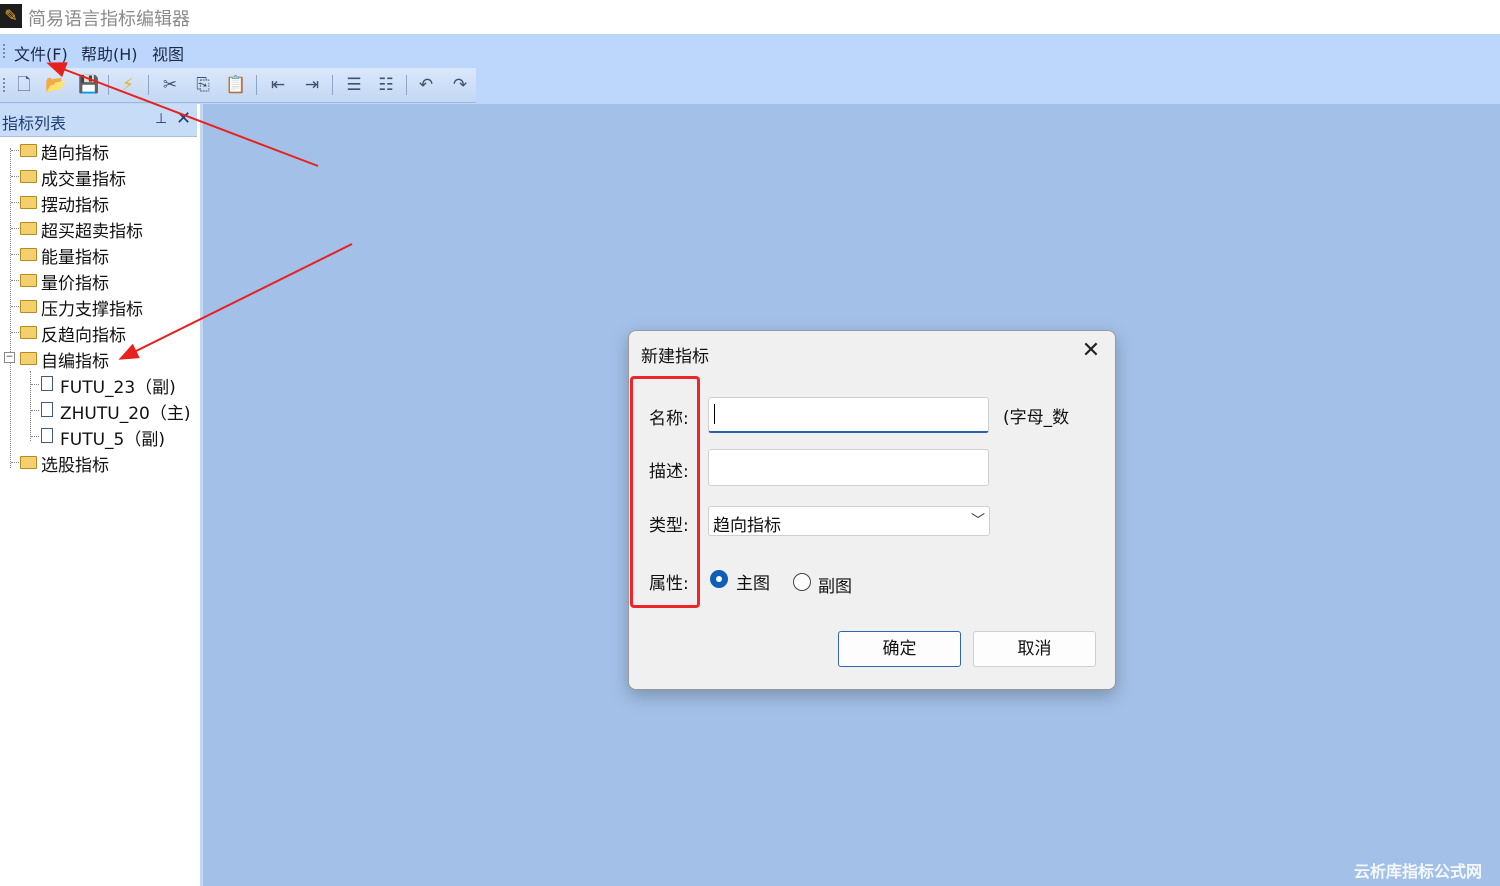 Image resolution: width=1500 pixels, height=886 pixels. I want to click on dialog-title: 新建指标, so click(675, 357).